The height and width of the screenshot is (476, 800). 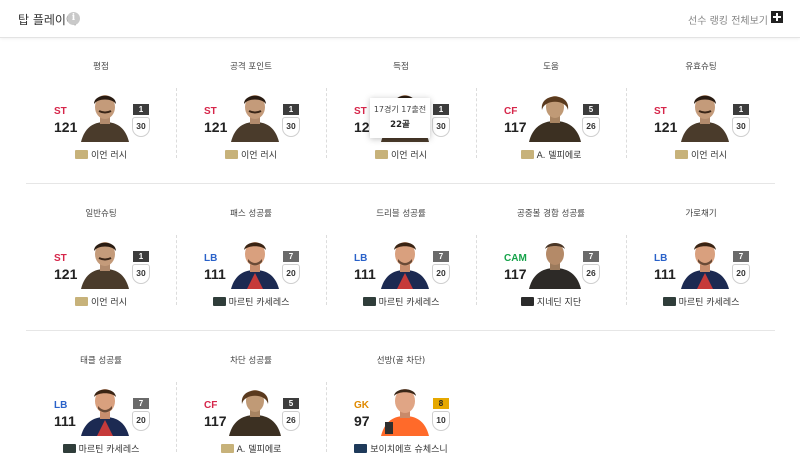 I want to click on player-card: 패스 성공률 LB 111 7 20 마르틴 카세레스, so click(x=251, y=267).